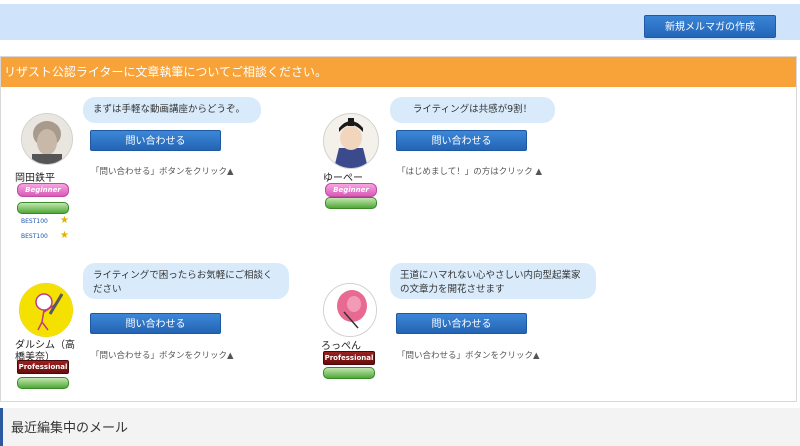 This screenshot has height=446, width=800. I want to click on new-mailmag-button: 新規メルマガの作成, so click(710, 26).